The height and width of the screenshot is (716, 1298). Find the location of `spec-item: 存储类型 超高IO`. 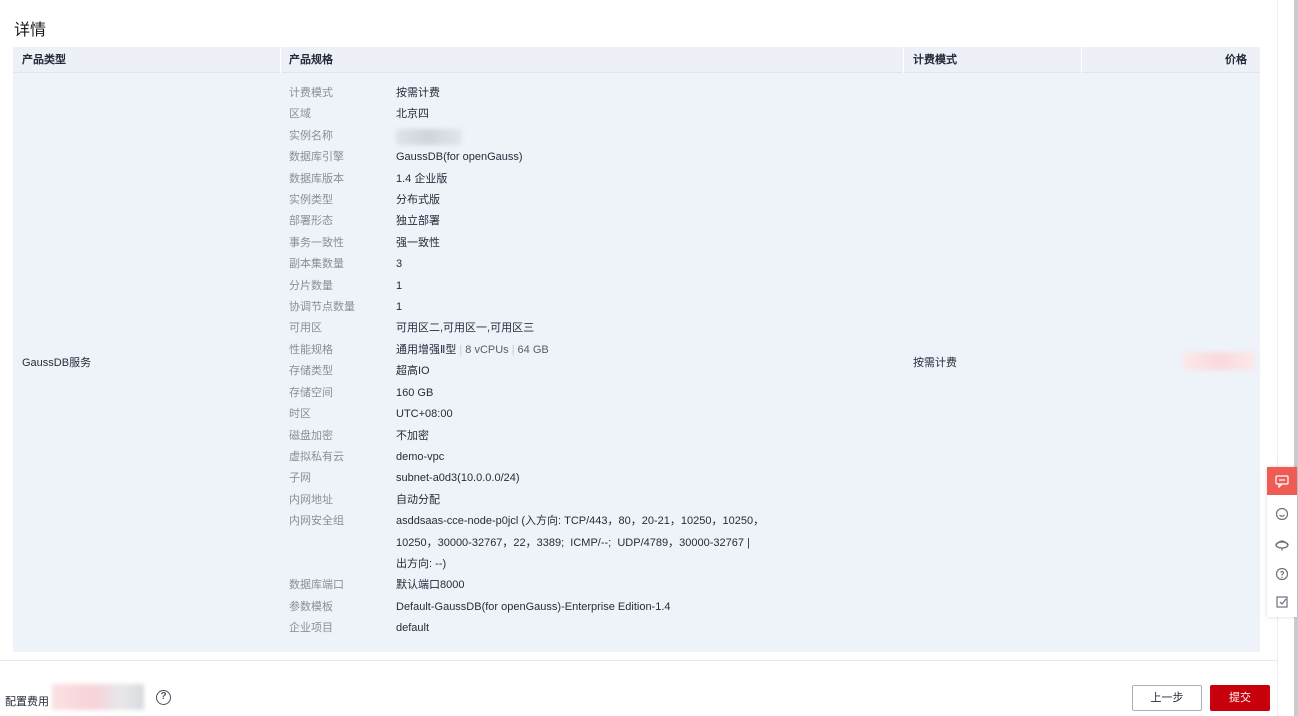

spec-item: 存储类型 超高IO is located at coordinates (589, 371).